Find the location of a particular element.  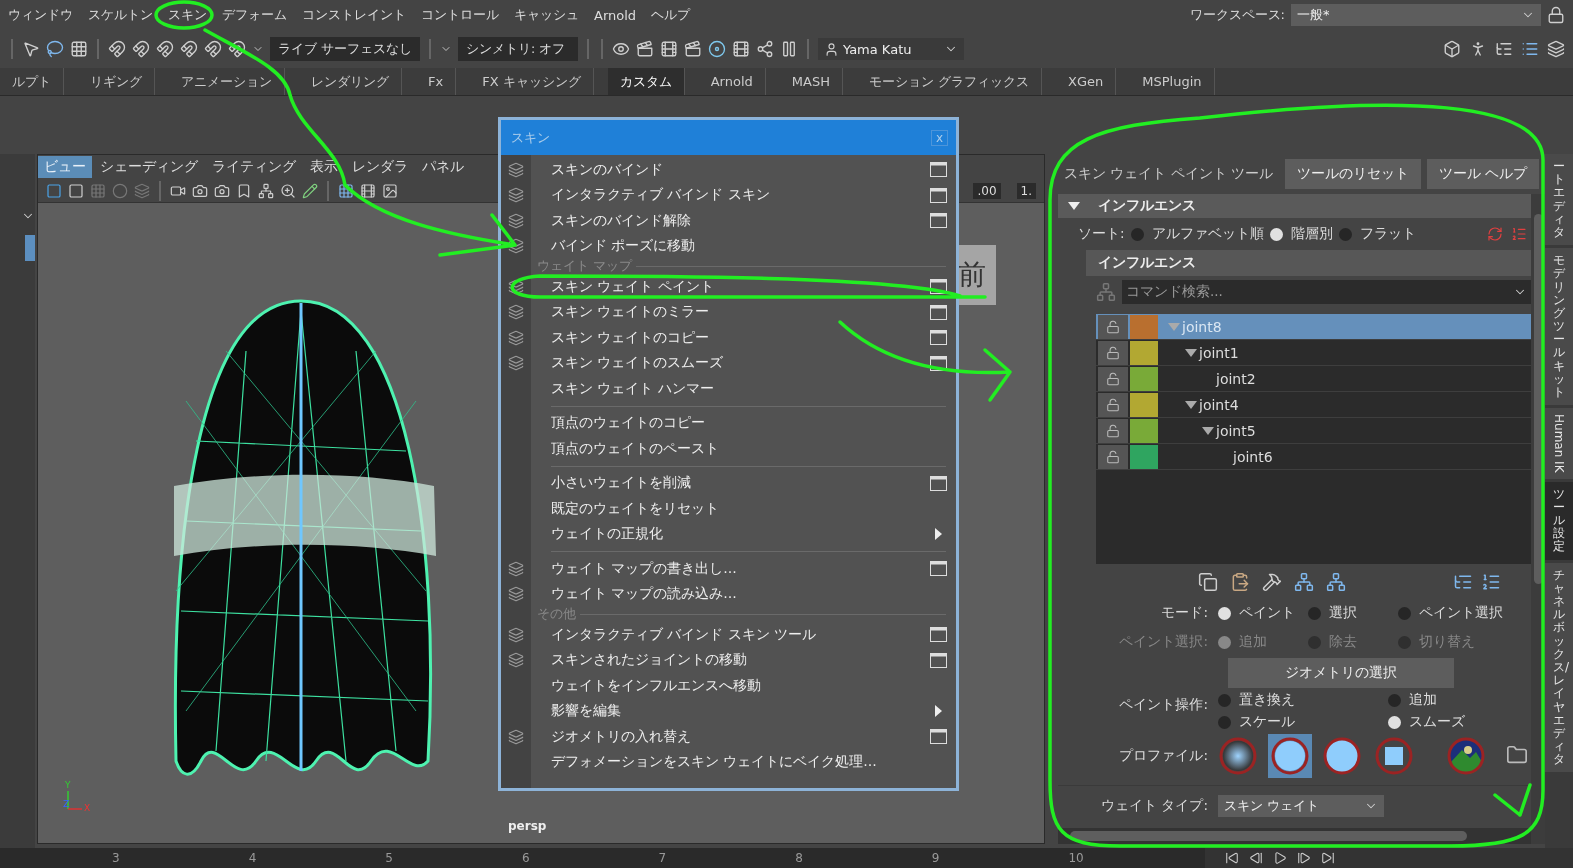

workspace-dropdown: 一般* is located at coordinates (1416, 15).